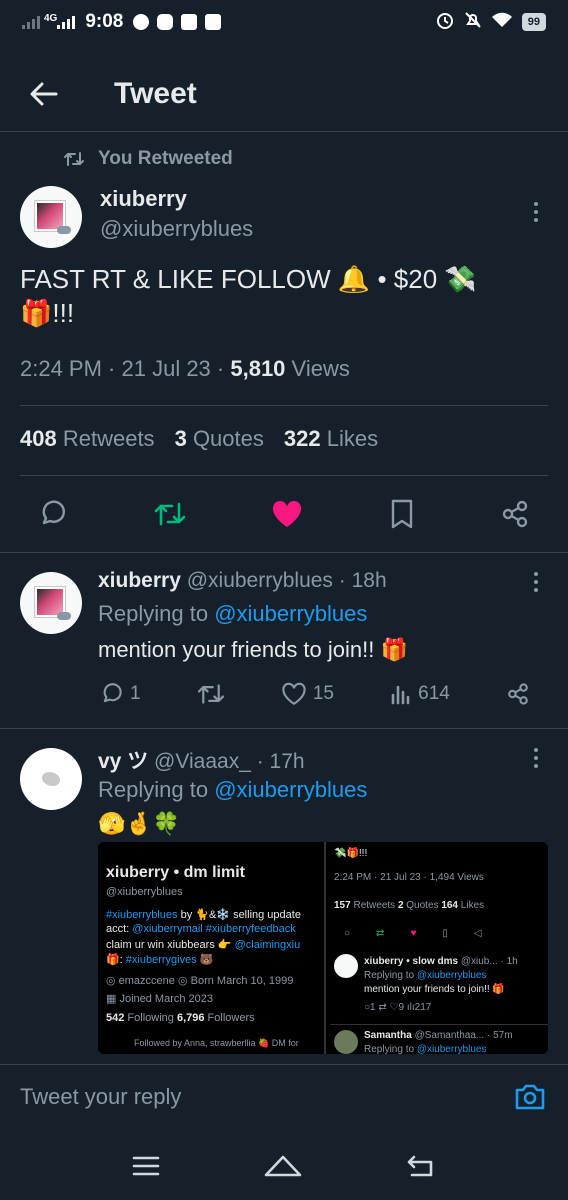  I want to click on back-button, so click(44, 94).